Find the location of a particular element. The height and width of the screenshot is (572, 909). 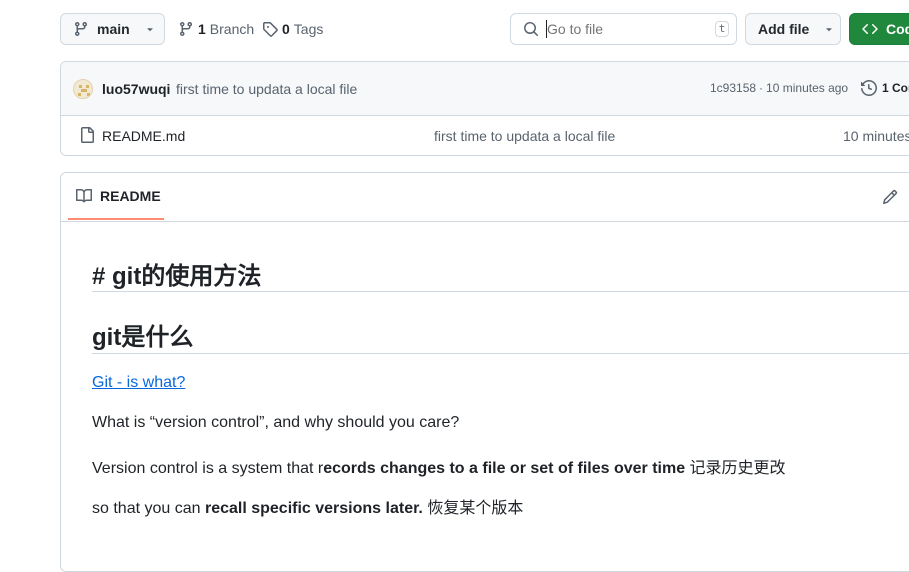

branch-select-button: main is located at coordinates (112, 29).